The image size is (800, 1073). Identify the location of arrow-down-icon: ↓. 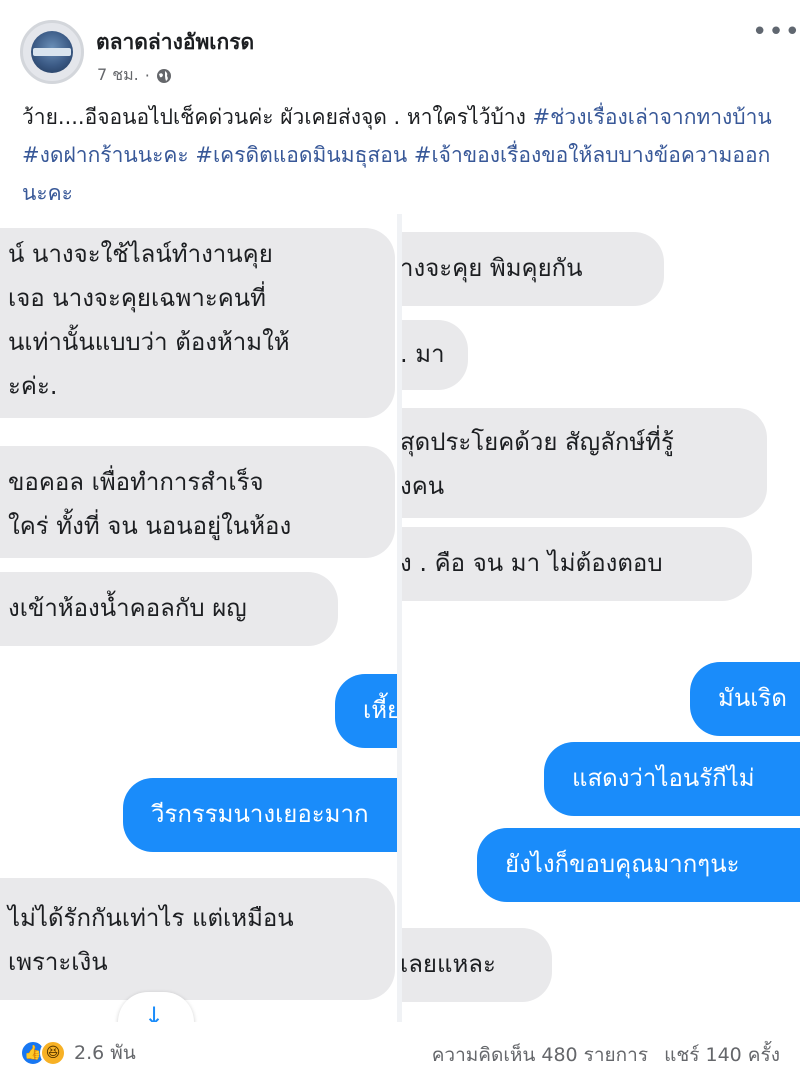
(154, 1012).